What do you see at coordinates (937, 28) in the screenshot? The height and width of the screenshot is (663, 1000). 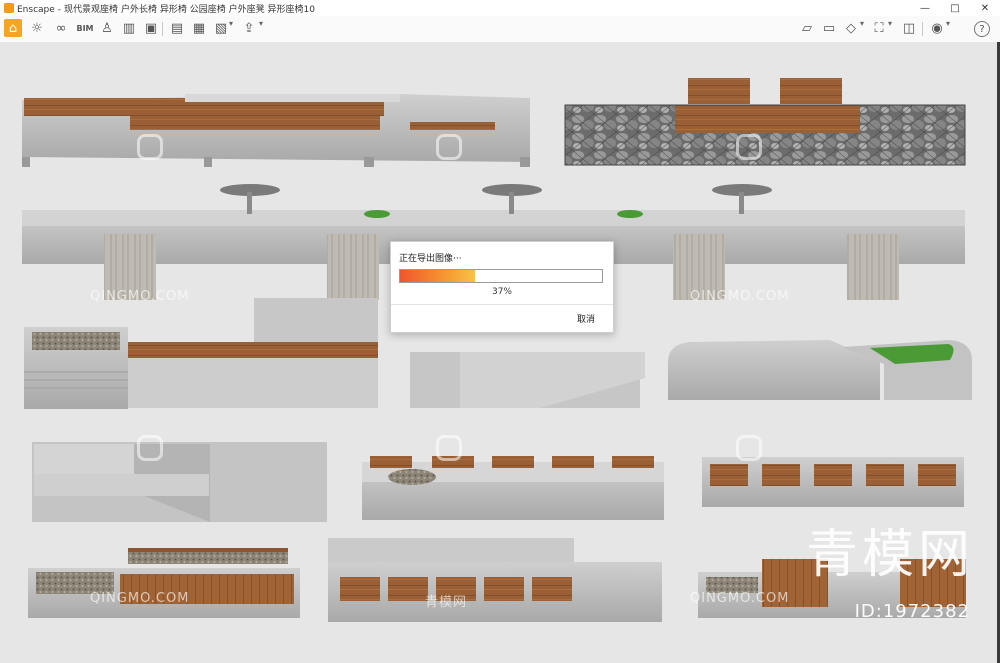 I see `eye-icon: ◉` at bounding box center [937, 28].